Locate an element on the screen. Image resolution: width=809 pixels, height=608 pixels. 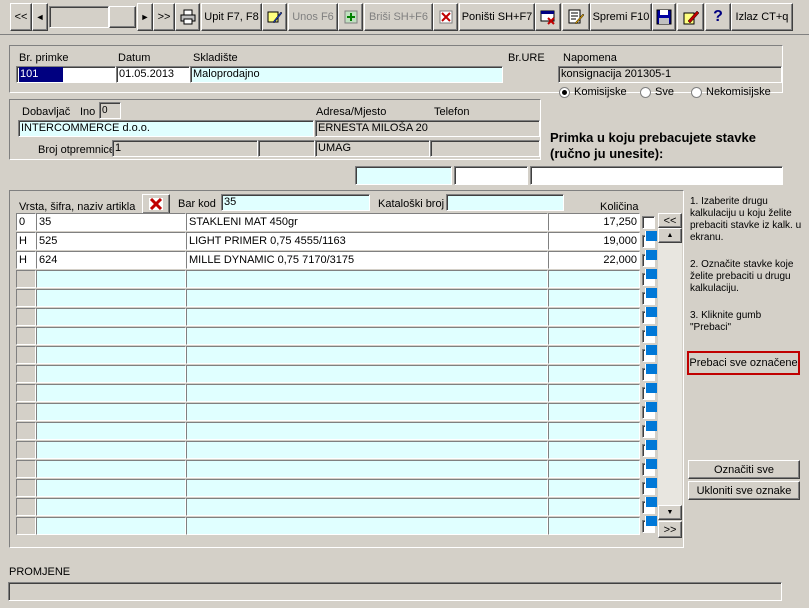
cell-kolicina: 19,000 is located at coordinates (594, 241).